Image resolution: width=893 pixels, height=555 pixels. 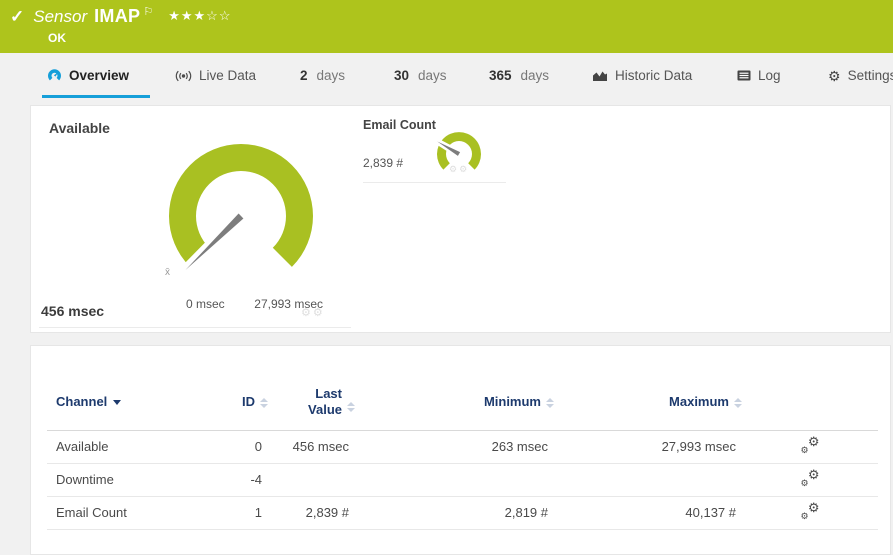 I want to click on column-header-maximum: Maximum, so click(x=648, y=402).